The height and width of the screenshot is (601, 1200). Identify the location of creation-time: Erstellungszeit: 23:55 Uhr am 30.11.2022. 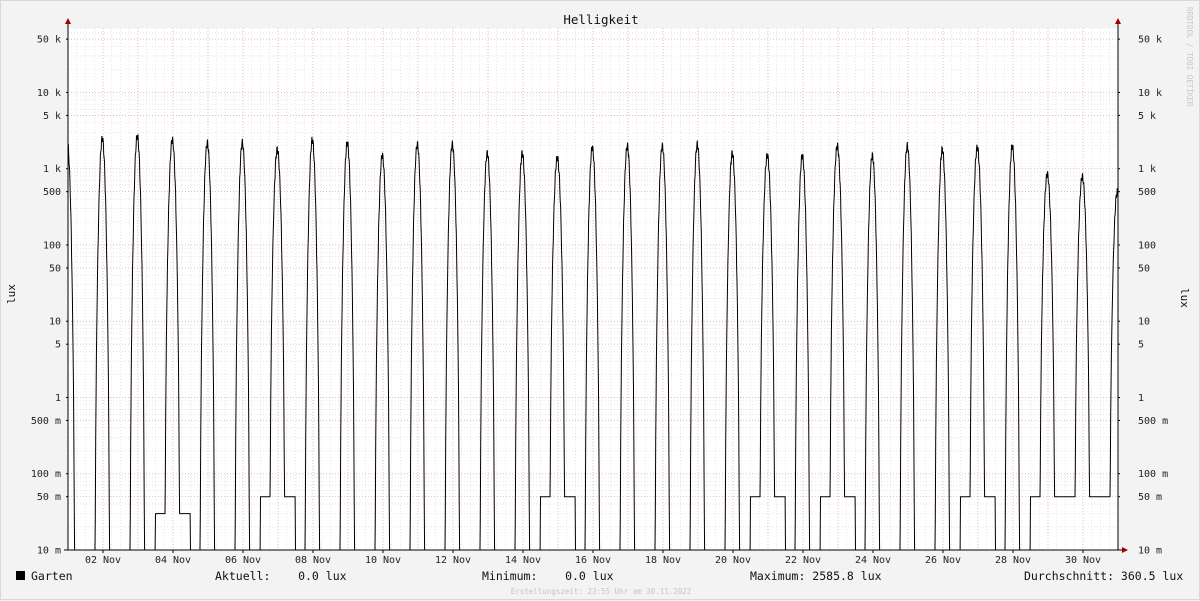
(601, 591).